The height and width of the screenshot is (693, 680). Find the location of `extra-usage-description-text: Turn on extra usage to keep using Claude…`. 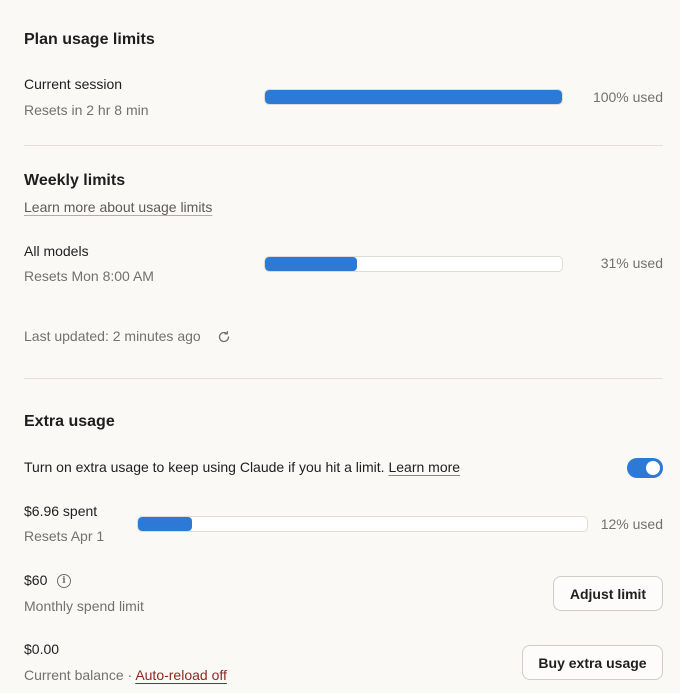

extra-usage-description-text: Turn on extra usage to keep using Claude… is located at coordinates (204, 467).